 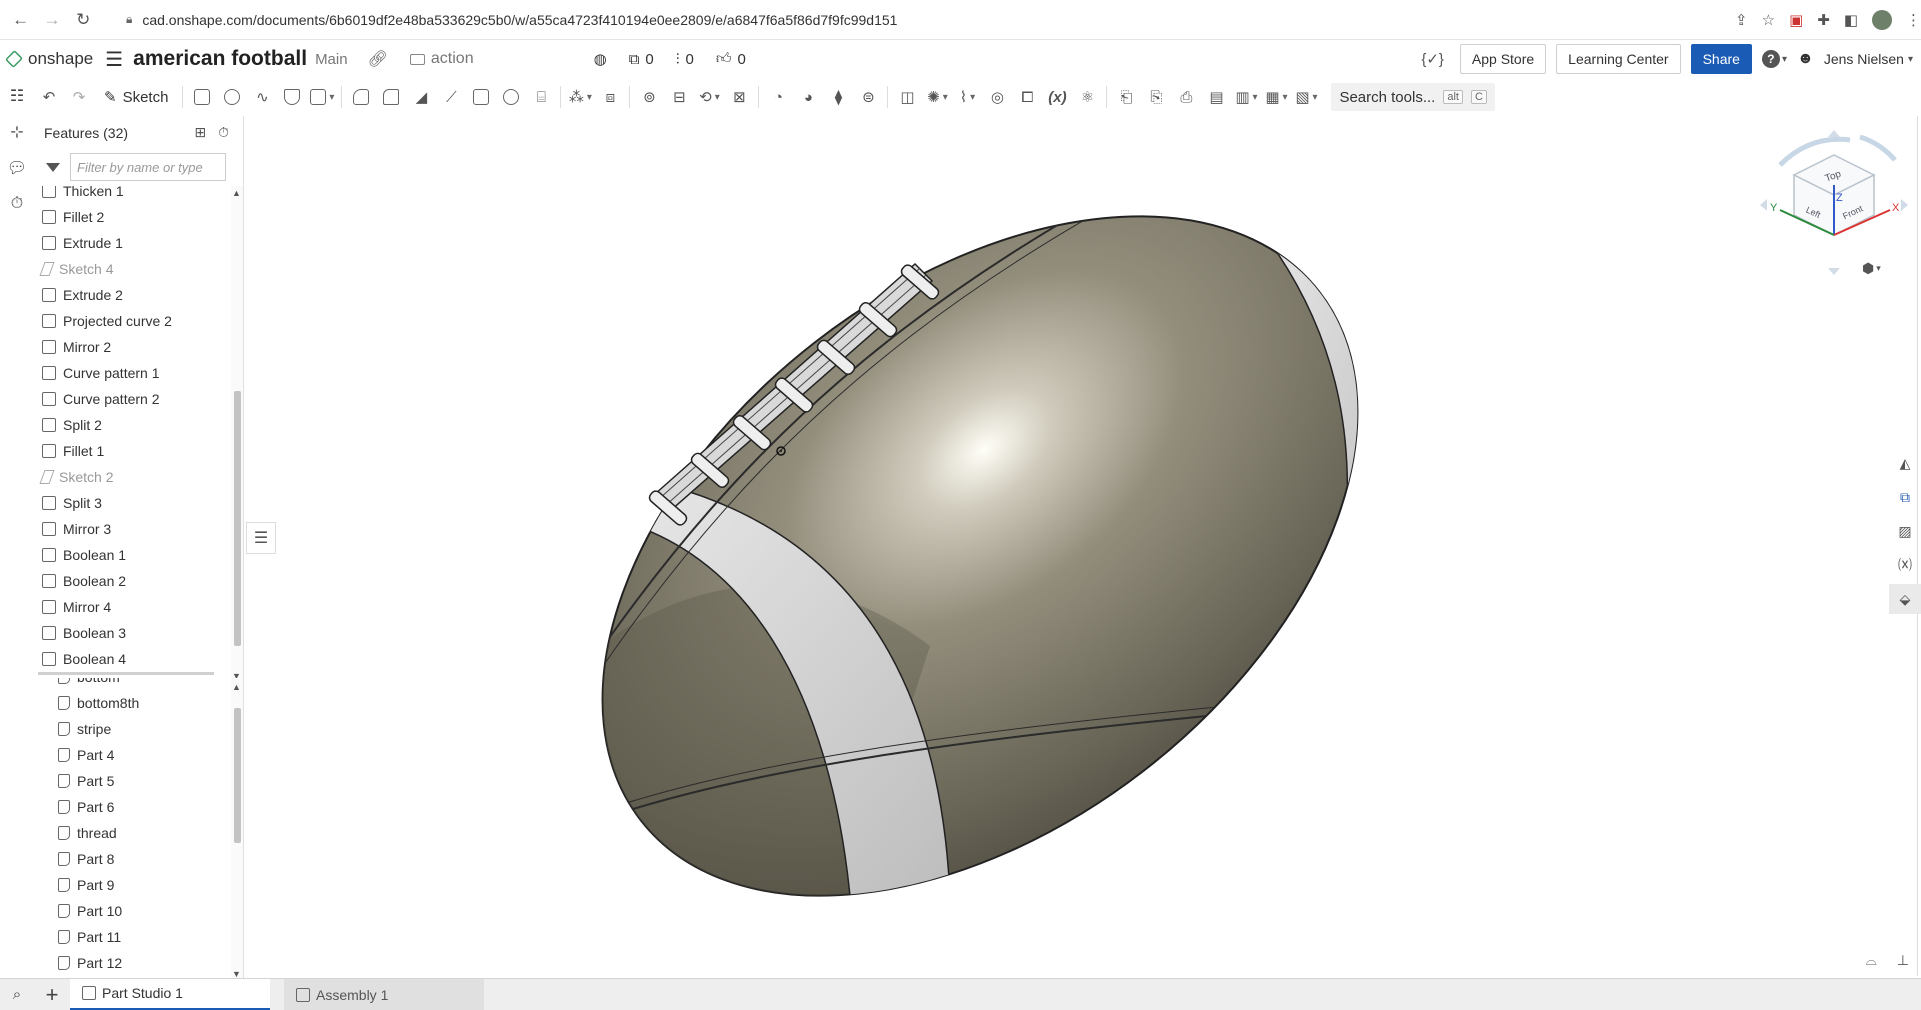 What do you see at coordinates (384, 994) in the screenshot?
I see `tab-assembly-1: Assembly 1` at bounding box center [384, 994].